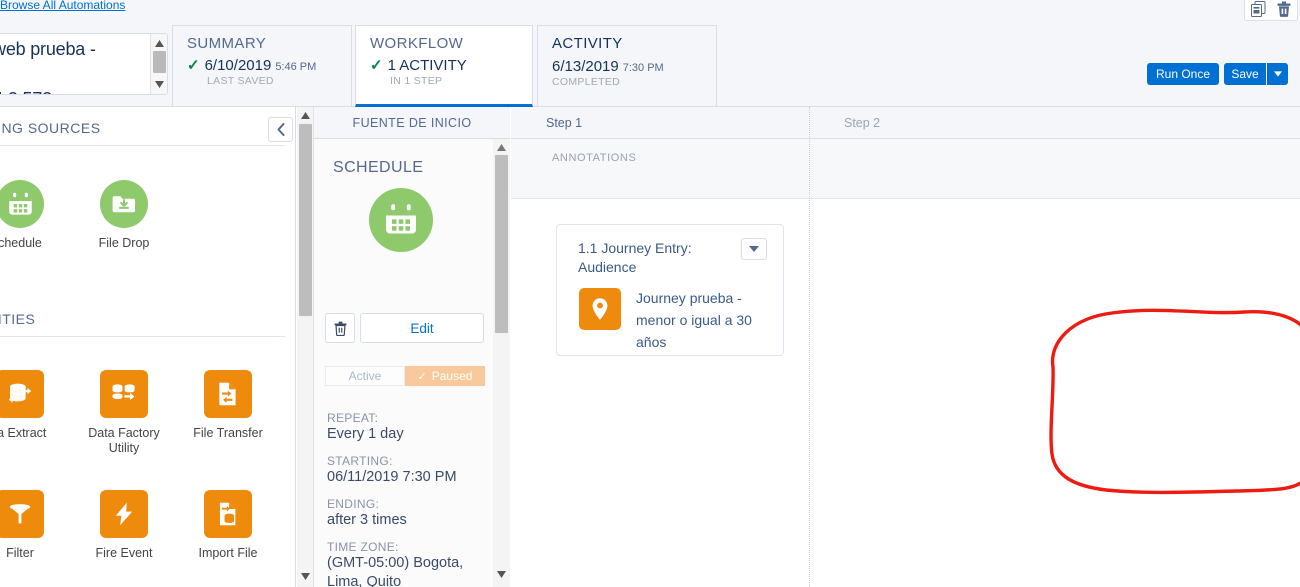 This screenshot has width=1300, height=587. I want to click on tab-summary-title: SUMMARY, so click(227, 43).